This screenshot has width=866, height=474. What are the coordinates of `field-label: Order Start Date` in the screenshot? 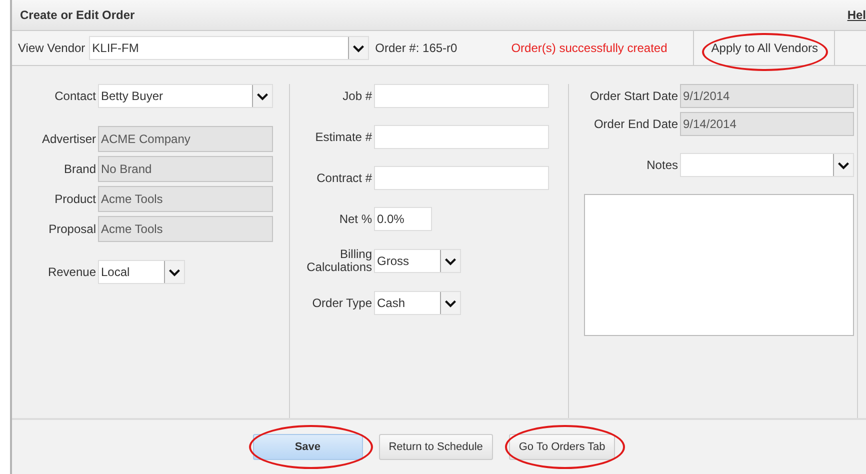 It's located at (633, 96).